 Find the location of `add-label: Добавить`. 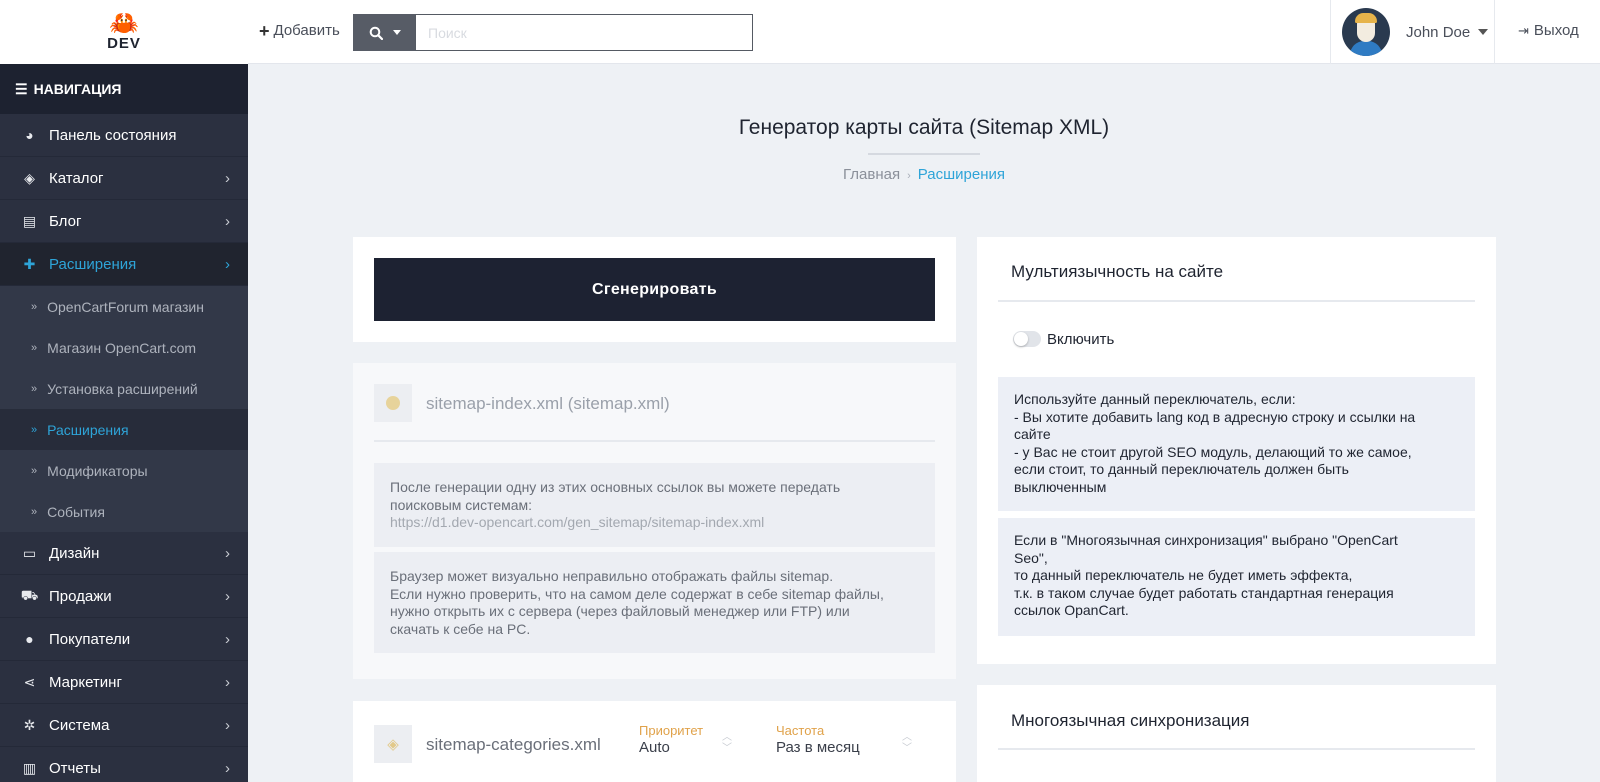

add-label: Добавить is located at coordinates (306, 30).